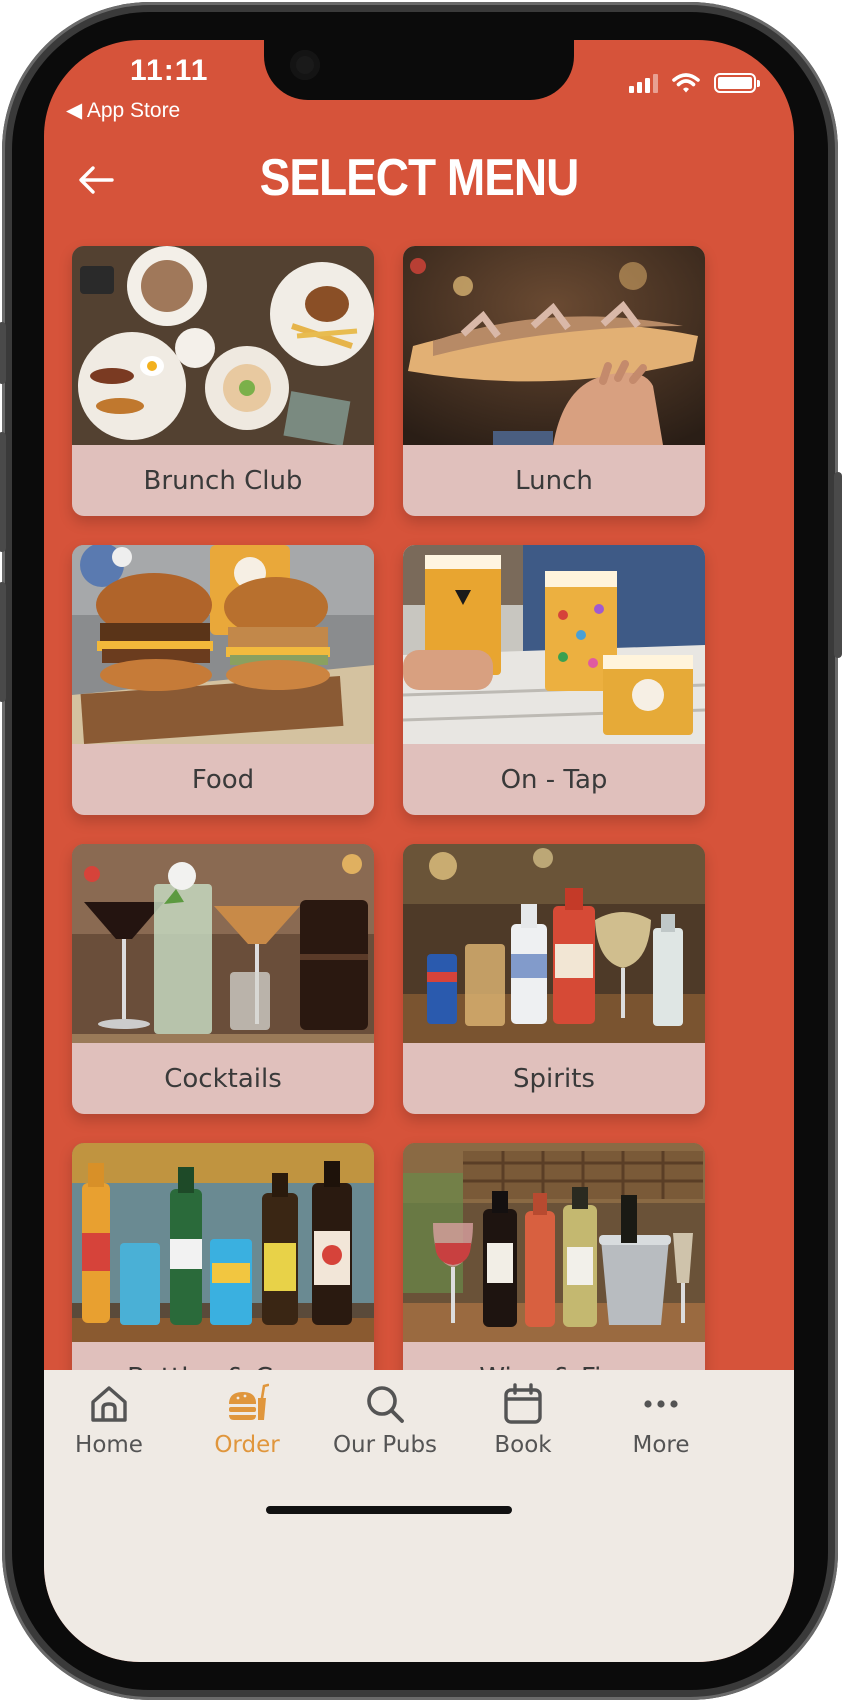 The height and width of the screenshot is (1704, 842). Describe the element at coordinates (249, 1401) in the screenshot. I see `burger-drink-icon` at that location.